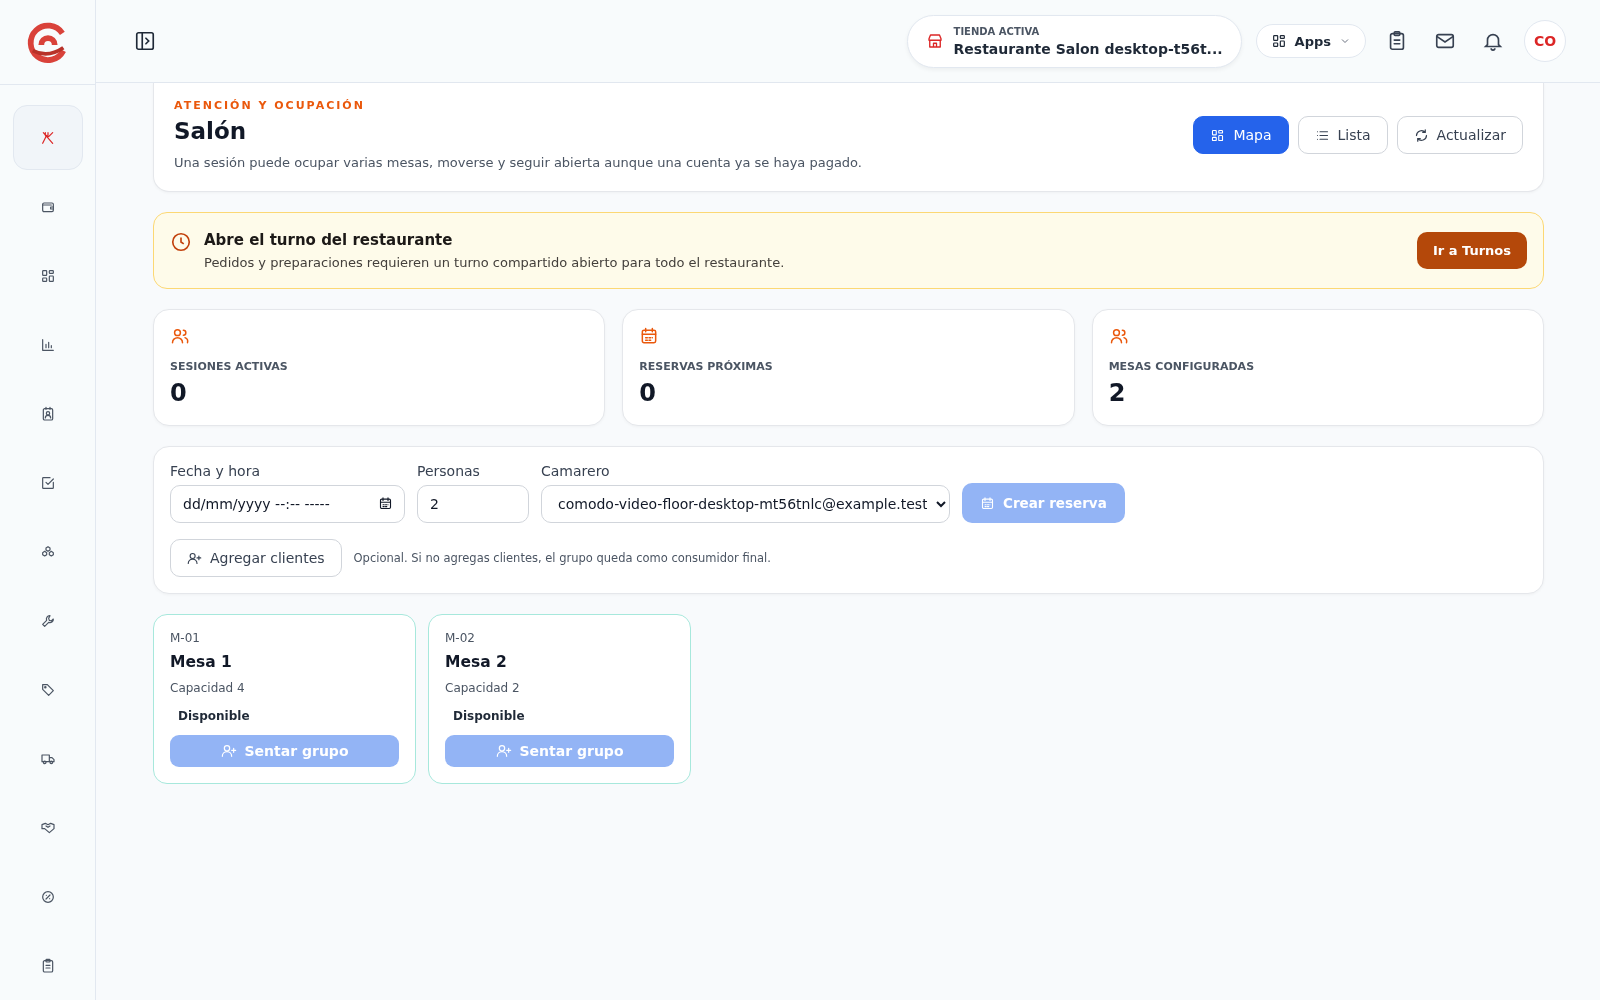  What do you see at coordinates (476, 662) in the screenshot?
I see `table-name: Mesa 2` at bounding box center [476, 662].